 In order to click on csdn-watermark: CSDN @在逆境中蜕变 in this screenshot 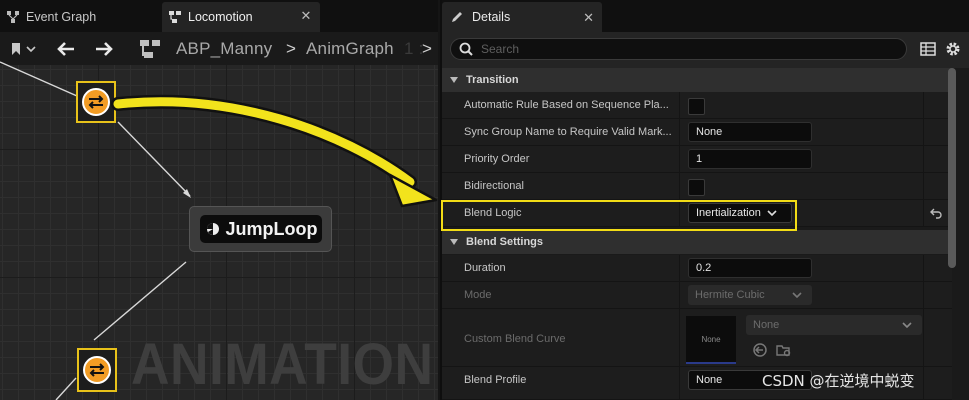, I will do `click(838, 381)`.